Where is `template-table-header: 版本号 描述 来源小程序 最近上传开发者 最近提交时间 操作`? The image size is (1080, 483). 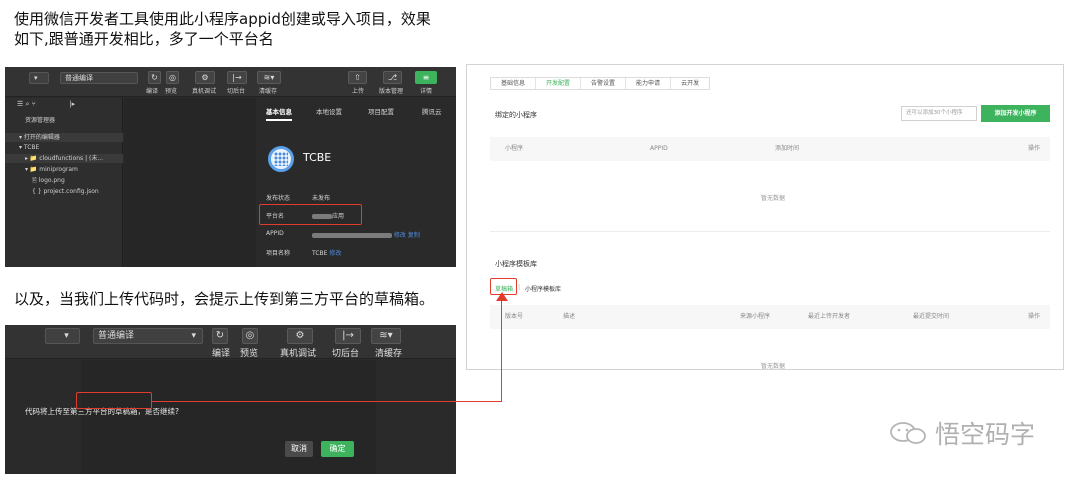
template-table-header: 版本号 描述 来源小程序 最近上传开发者 最近提交时间 操作 is located at coordinates (770, 317).